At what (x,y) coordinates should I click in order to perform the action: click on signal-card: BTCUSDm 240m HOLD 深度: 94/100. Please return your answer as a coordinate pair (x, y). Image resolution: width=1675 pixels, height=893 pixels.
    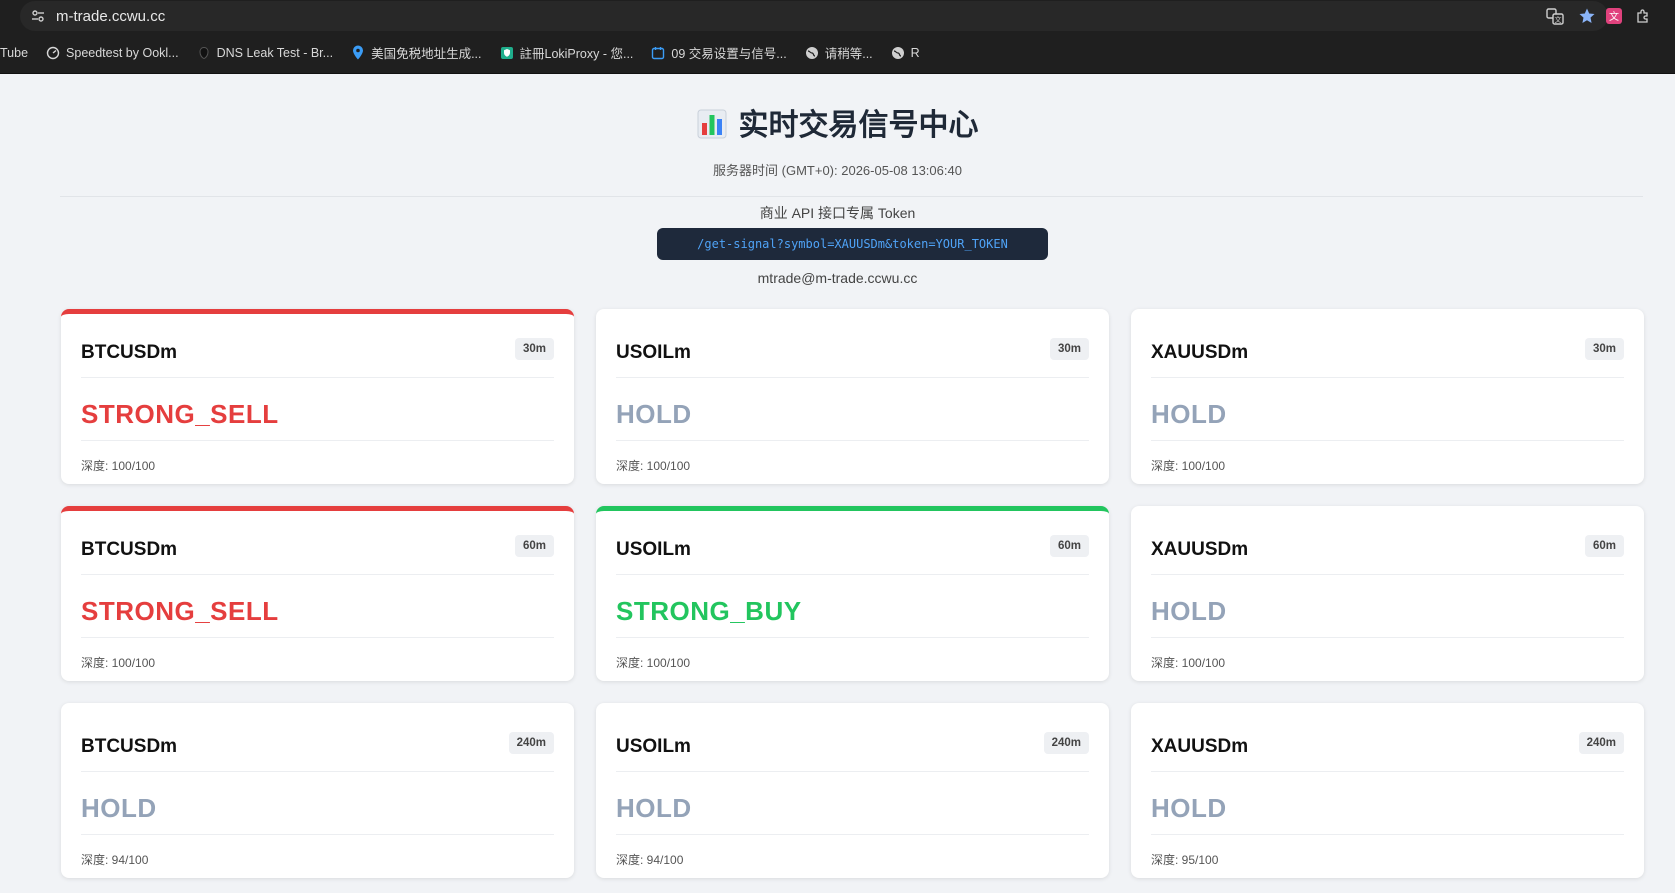
    Looking at the image, I should click on (317, 790).